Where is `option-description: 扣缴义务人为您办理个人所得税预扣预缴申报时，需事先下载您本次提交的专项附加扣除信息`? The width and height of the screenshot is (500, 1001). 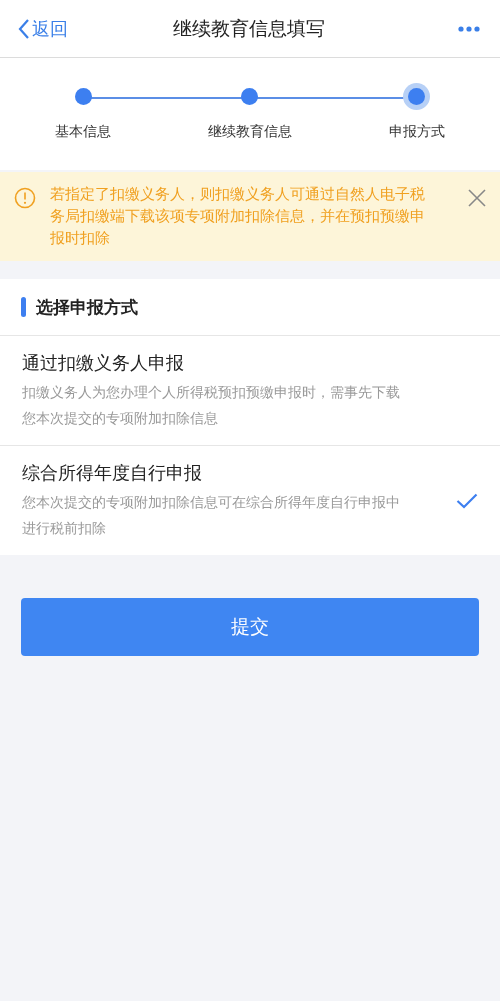 option-description: 扣缴义务人为您办理个人所得税预扣预缴申报时，需事先下载您本次提交的专项附加扣除信息 is located at coordinates (211, 405).